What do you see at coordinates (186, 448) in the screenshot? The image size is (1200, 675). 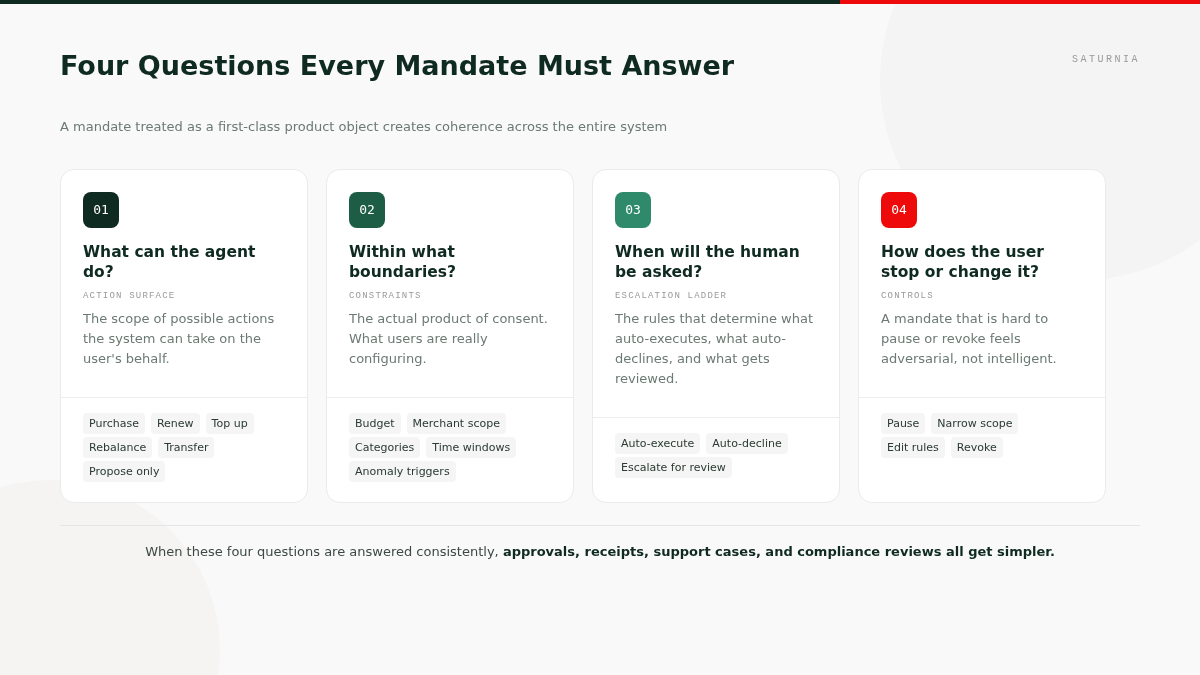 I see `tag: Transfer` at bounding box center [186, 448].